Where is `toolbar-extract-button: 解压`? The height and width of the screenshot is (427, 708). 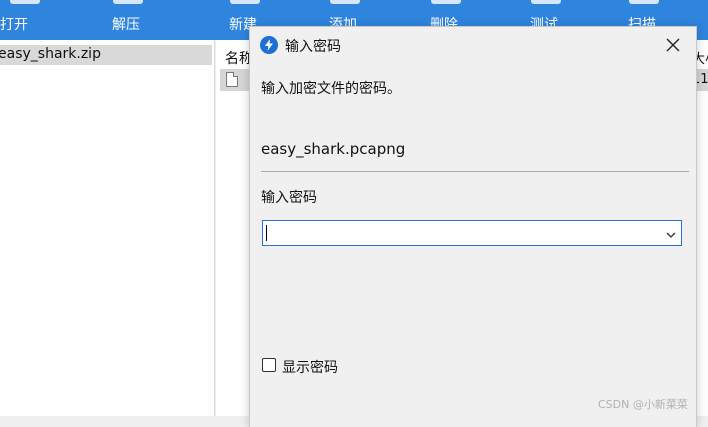 toolbar-extract-button: 解压 is located at coordinates (128, 20).